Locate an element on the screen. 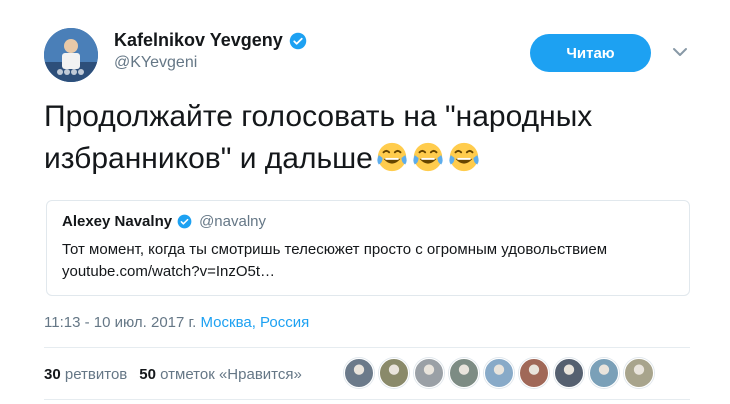 The image size is (730, 404). quoted-author-row: Alexey Navalny @navalny is located at coordinates (164, 221).